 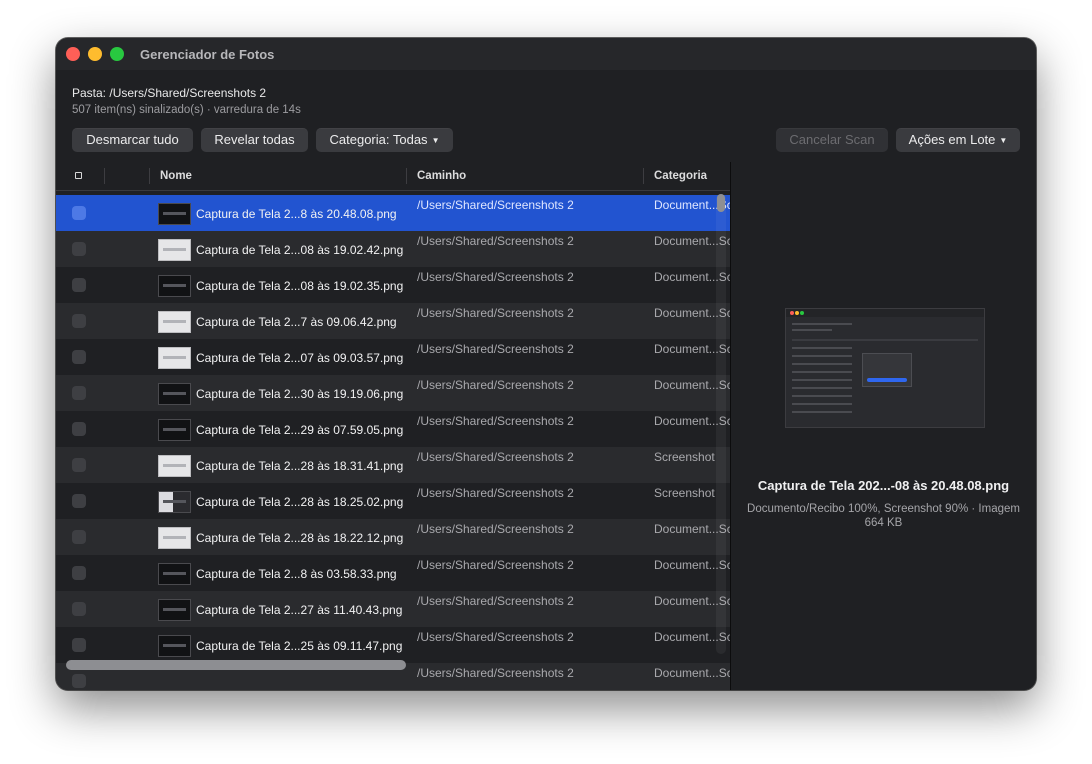 What do you see at coordinates (721, 203) in the screenshot?
I see `vertical-scroll-thumb` at bounding box center [721, 203].